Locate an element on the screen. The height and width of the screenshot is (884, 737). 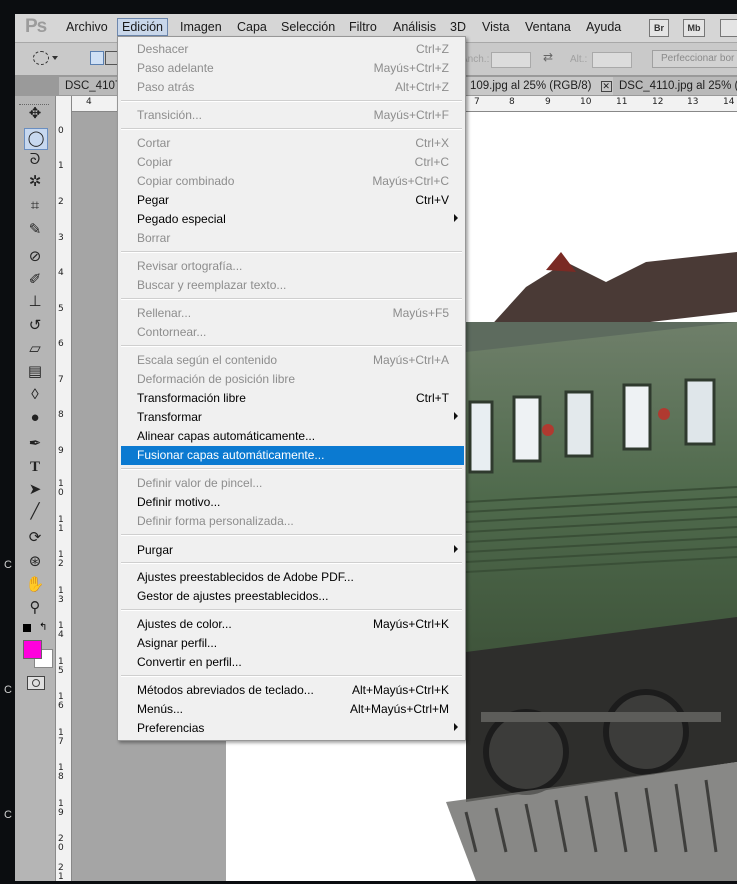
eraser-icon: ▱ is located at coordinates (35, 349).